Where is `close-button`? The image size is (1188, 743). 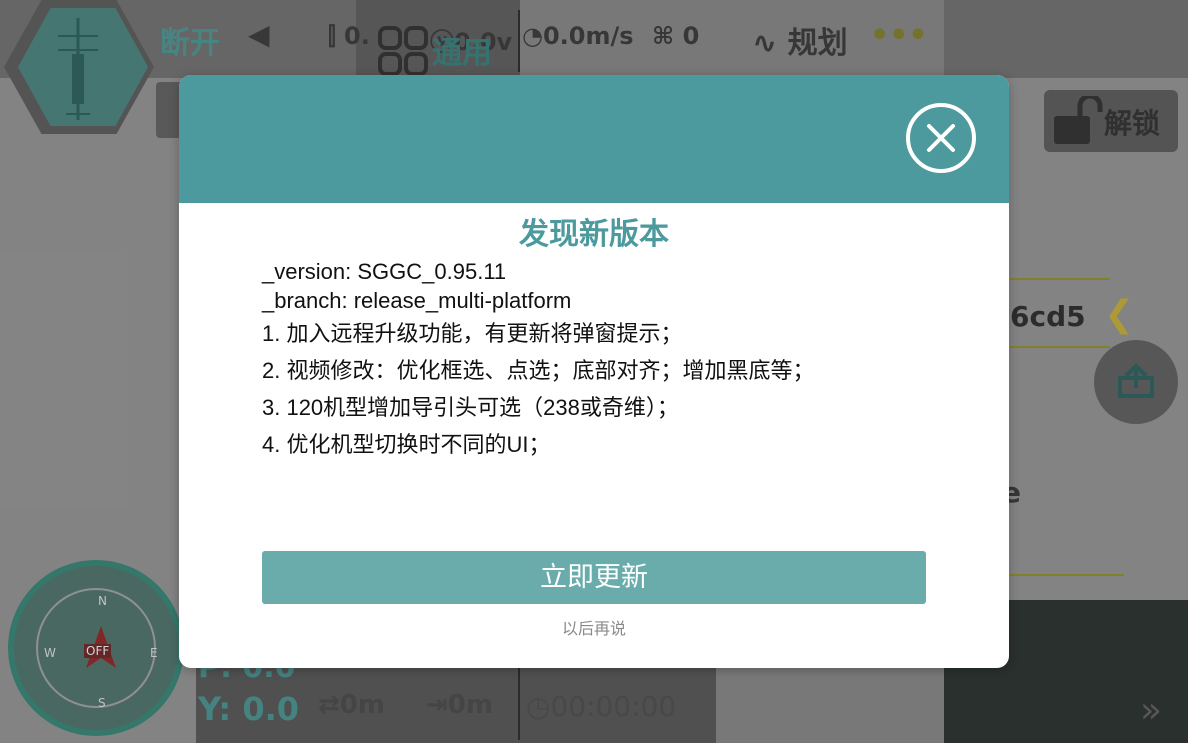 close-button is located at coordinates (941, 138).